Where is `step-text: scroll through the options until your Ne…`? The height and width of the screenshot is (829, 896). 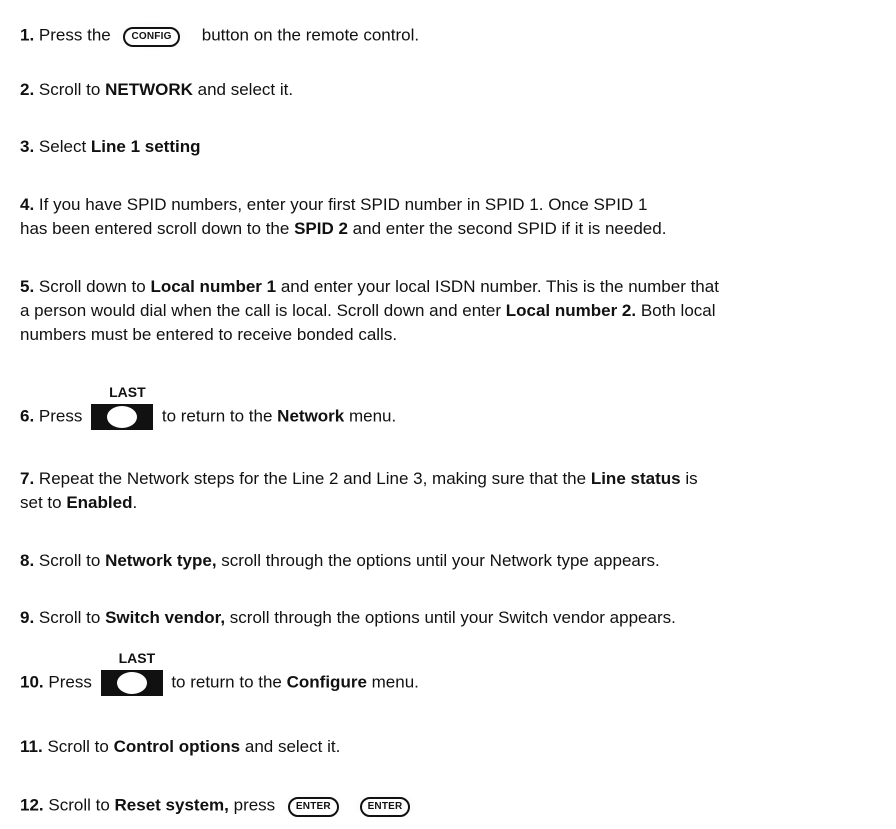 step-text: scroll through the options until your Ne… is located at coordinates (440, 560).